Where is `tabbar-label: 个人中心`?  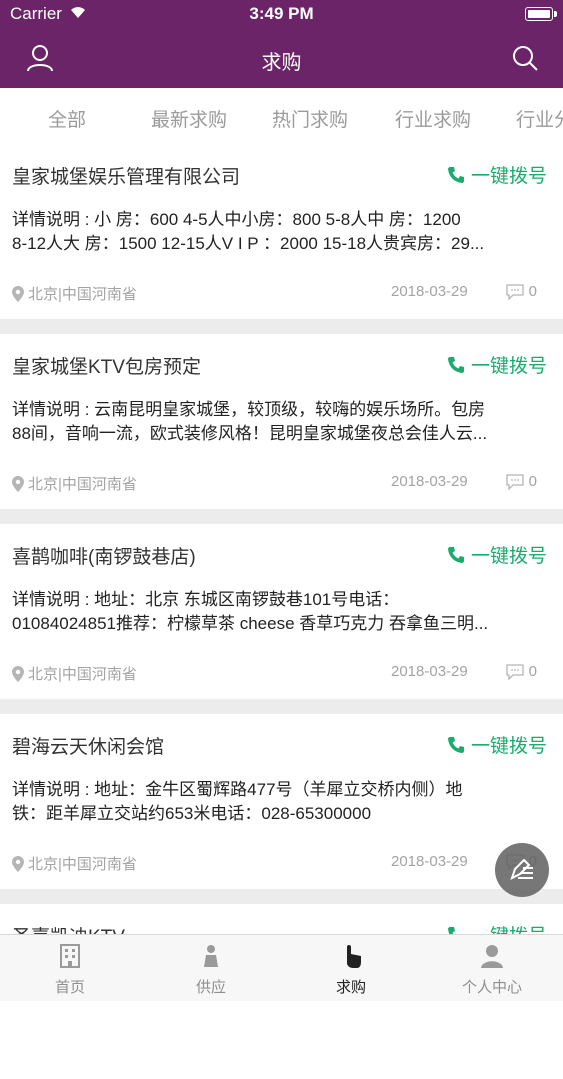 tabbar-label: 个人中心 is located at coordinates (491, 987).